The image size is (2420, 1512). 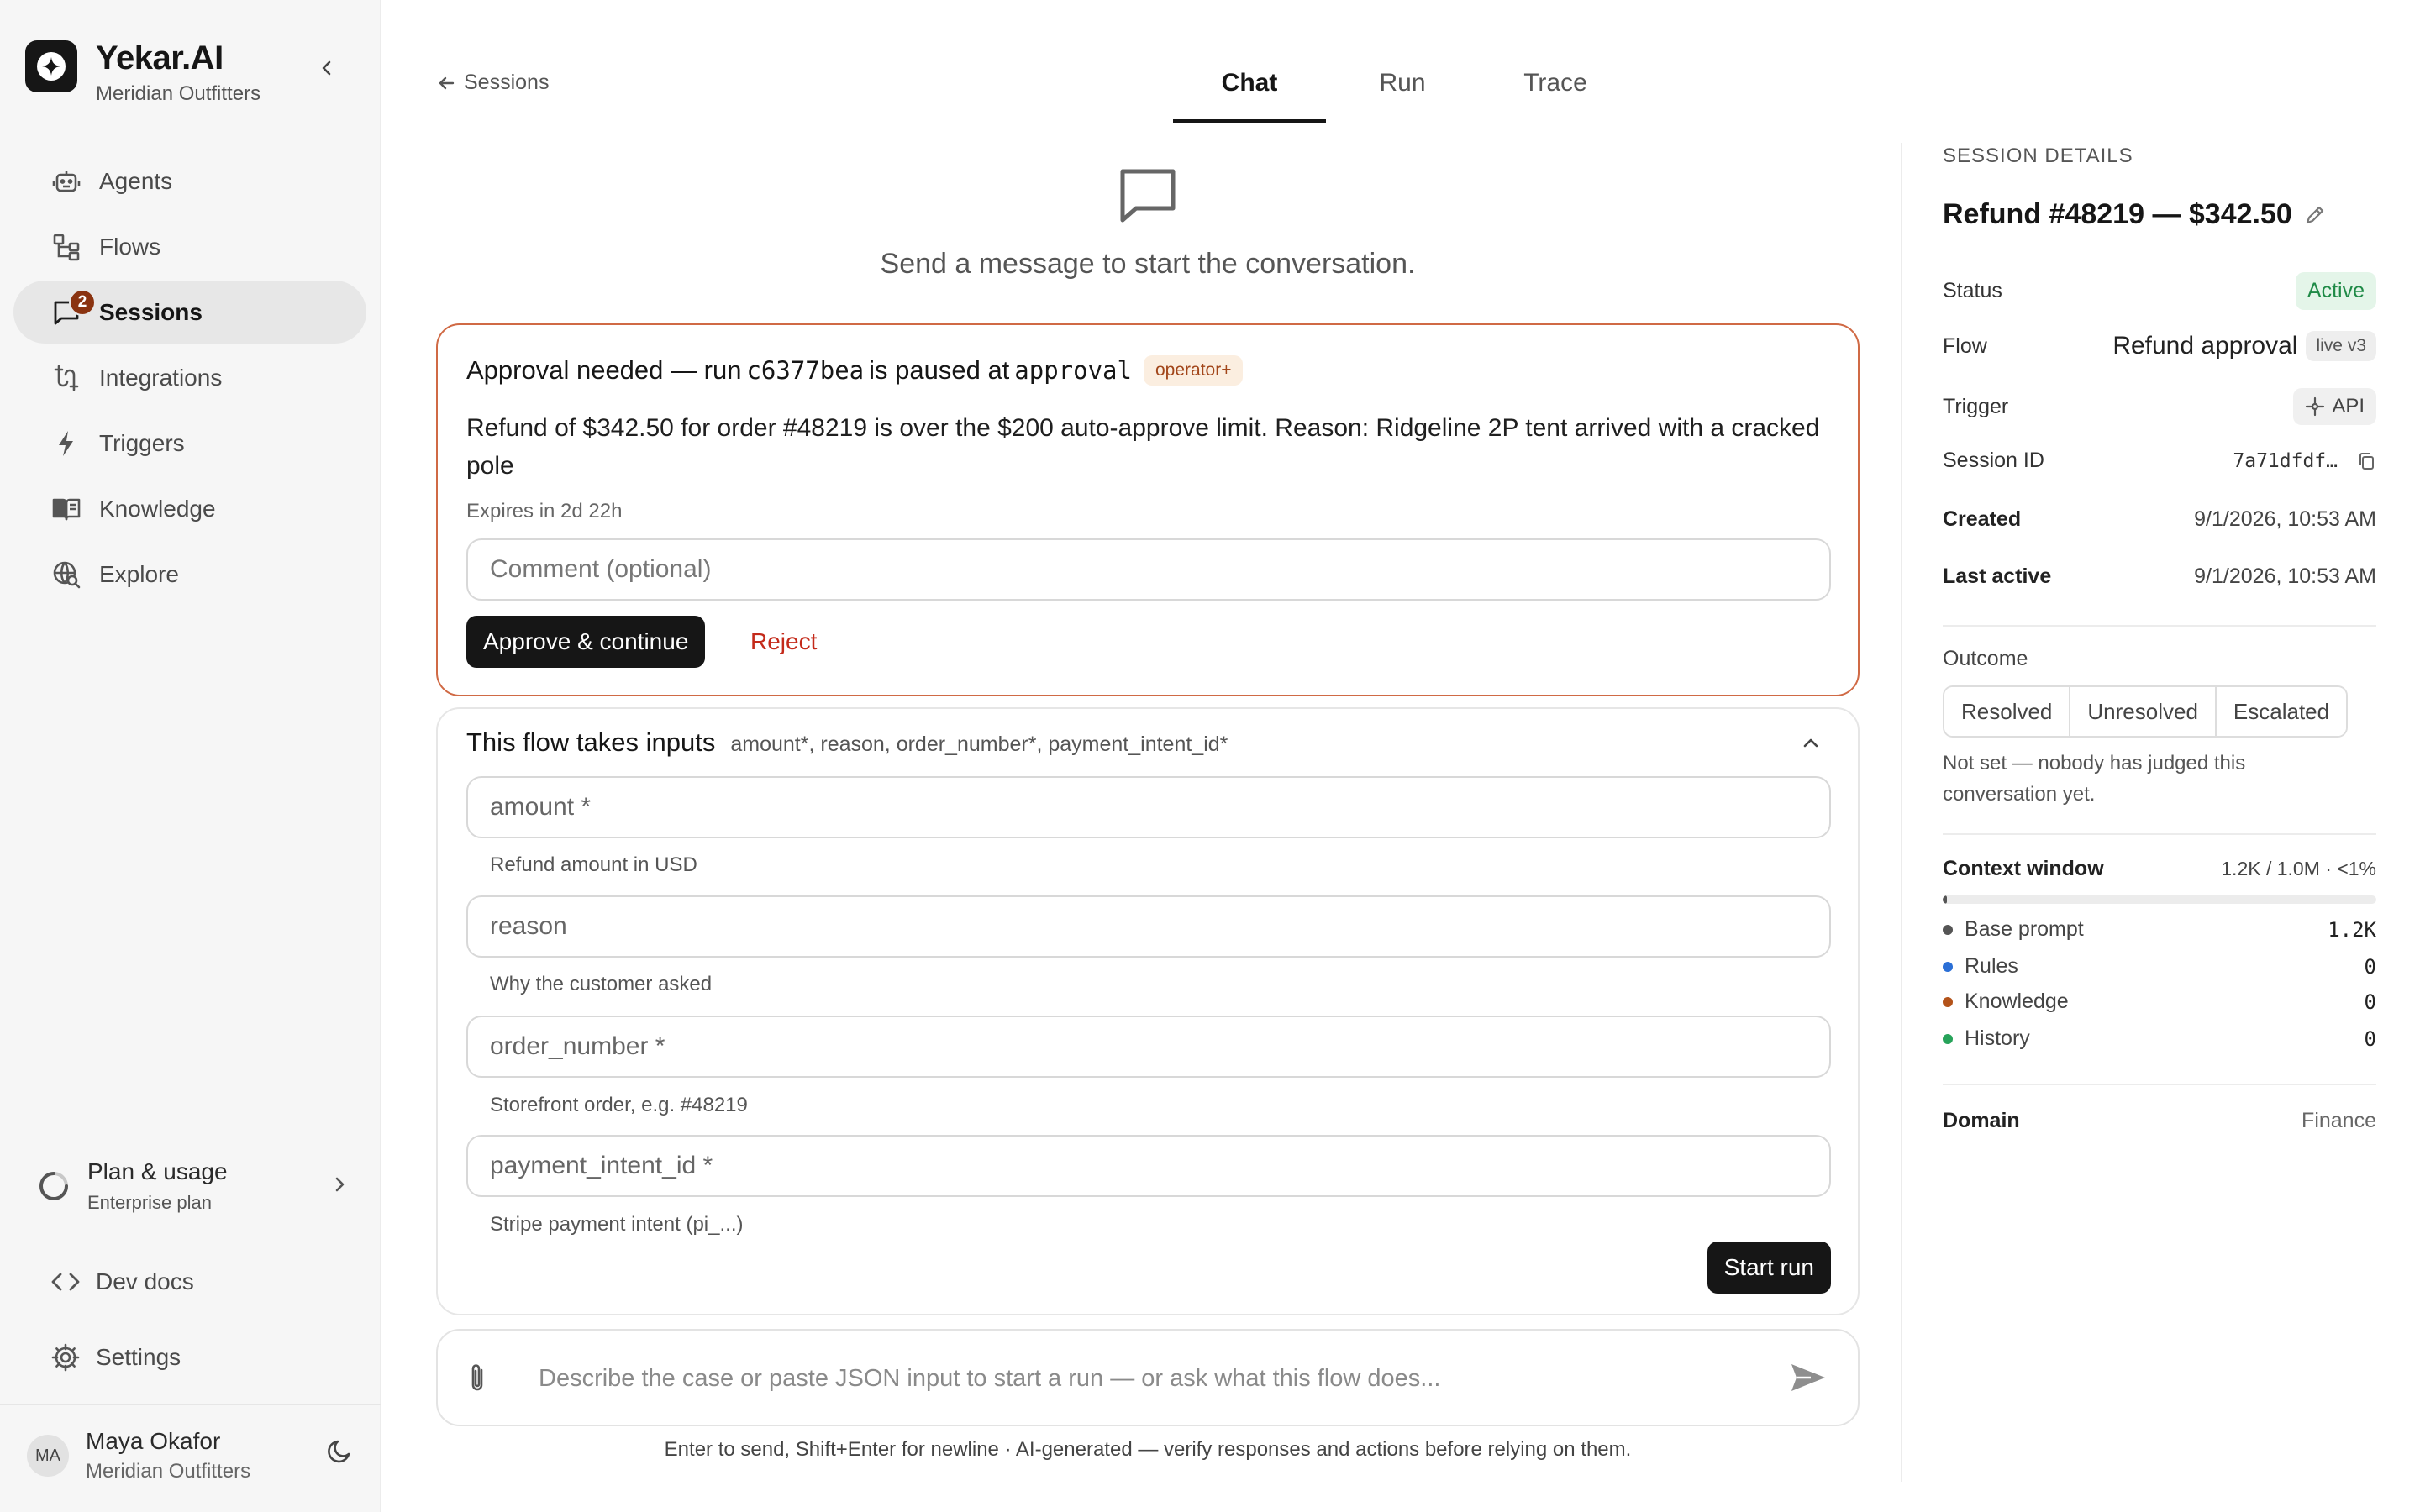 What do you see at coordinates (191, 1455) in the screenshot?
I see `user-menu: MA Maya Okafor Meridian Outfitters` at bounding box center [191, 1455].